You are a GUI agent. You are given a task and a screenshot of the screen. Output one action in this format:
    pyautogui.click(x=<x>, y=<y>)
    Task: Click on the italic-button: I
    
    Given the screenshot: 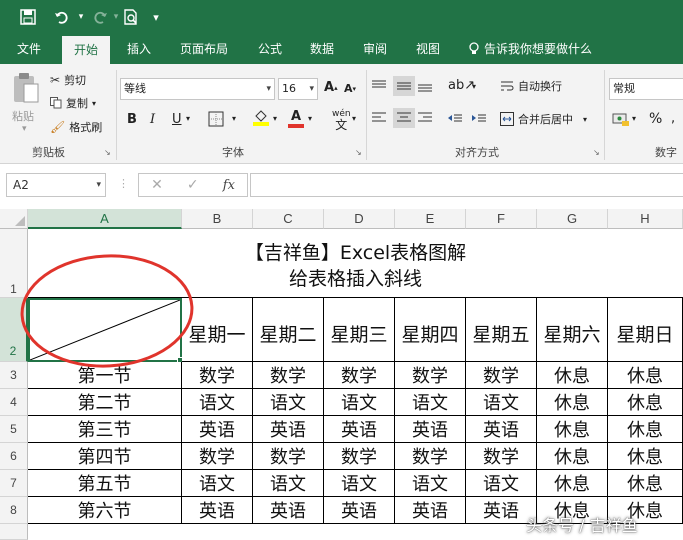 What is the action you would take?
    pyautogui.click(x=152, y=119)
    